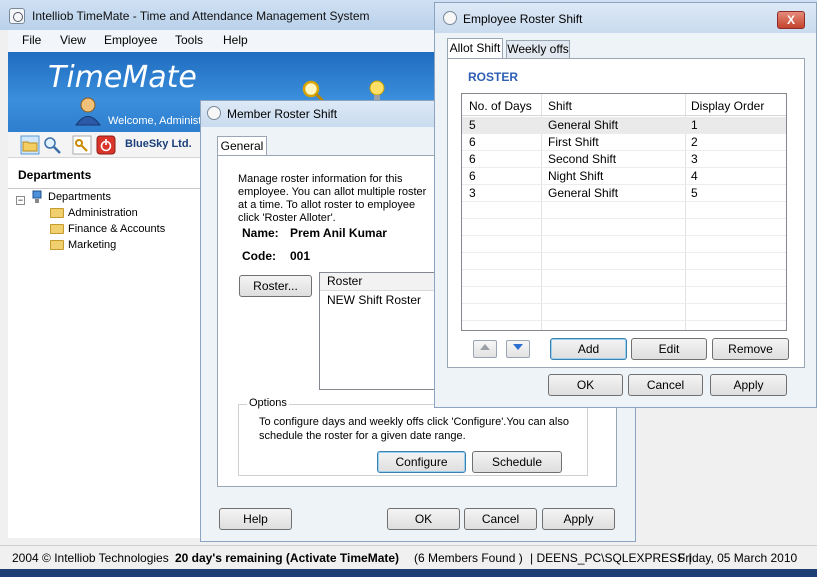 This screenshot has width=817, height=577. What do you see at coordinates (421, 462) in the screenshot?
I see `configure-button: Configure` at bounding box center [421, 462].